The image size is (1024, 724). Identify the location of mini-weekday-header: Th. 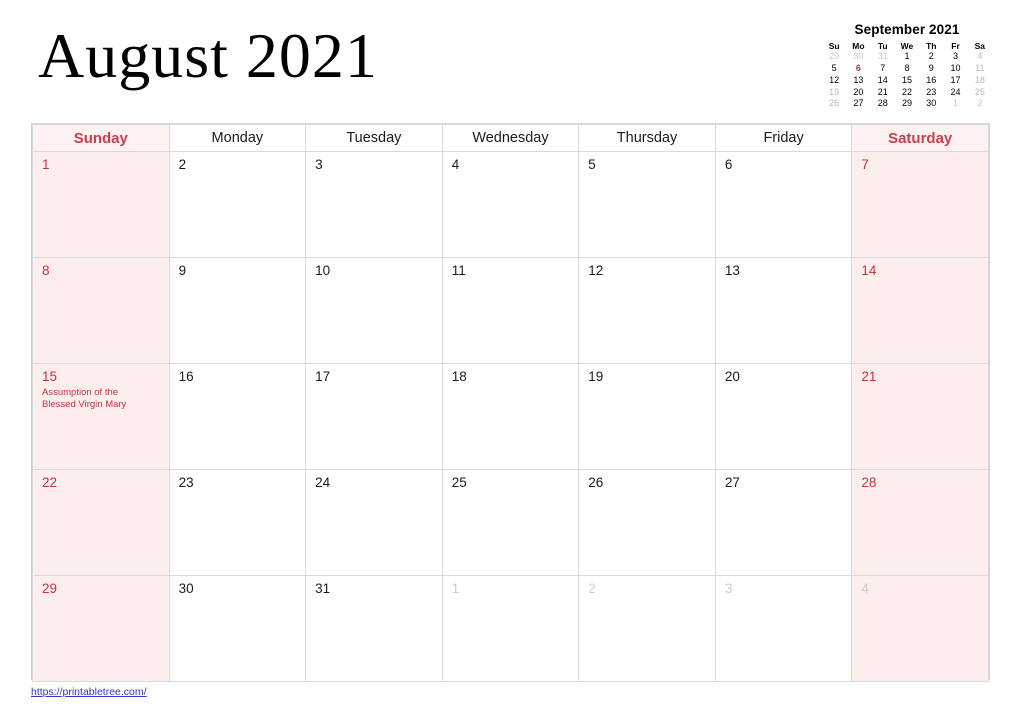
(931, 45).